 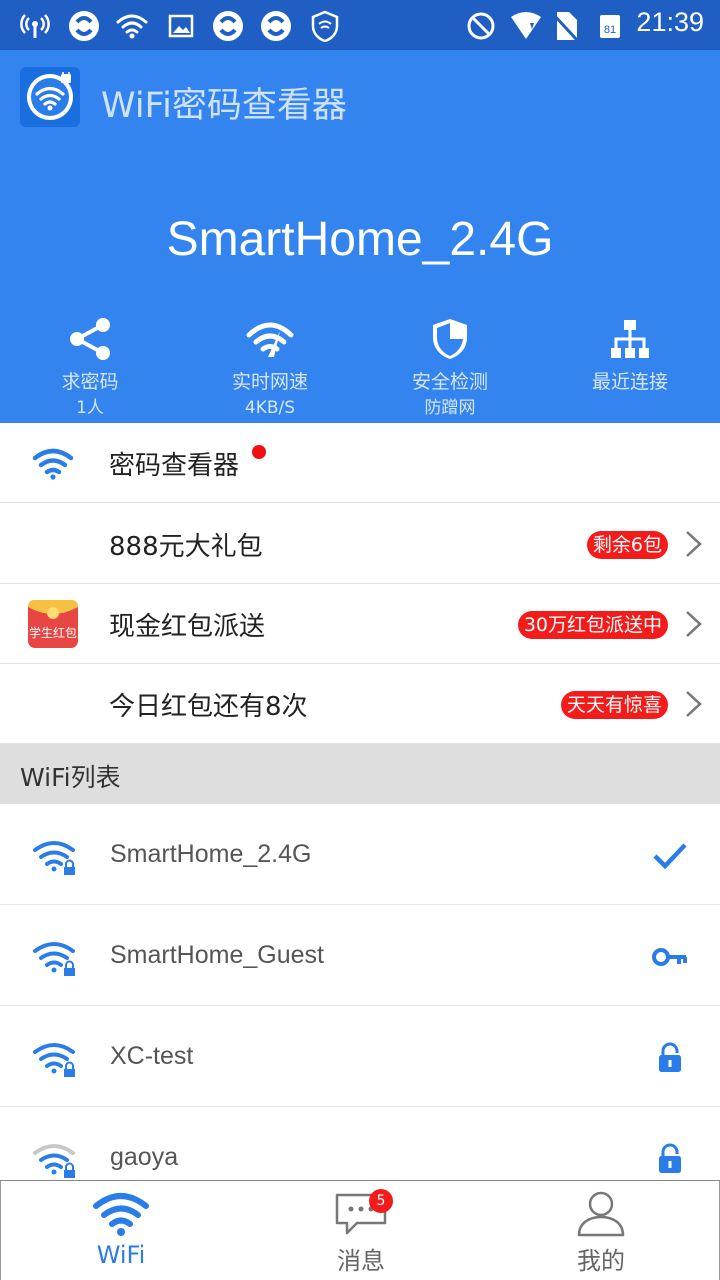 I want to click on menu-label: 888元大礼包, so click(x=186, y=547).